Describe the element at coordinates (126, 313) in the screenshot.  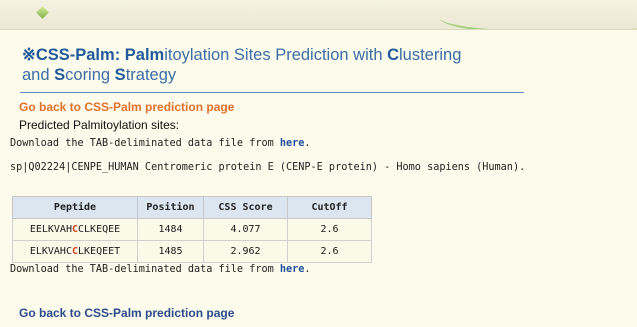
I see `back-to-prediction-link-bottom: Go back to CSS-Palm prediction page` at that location.